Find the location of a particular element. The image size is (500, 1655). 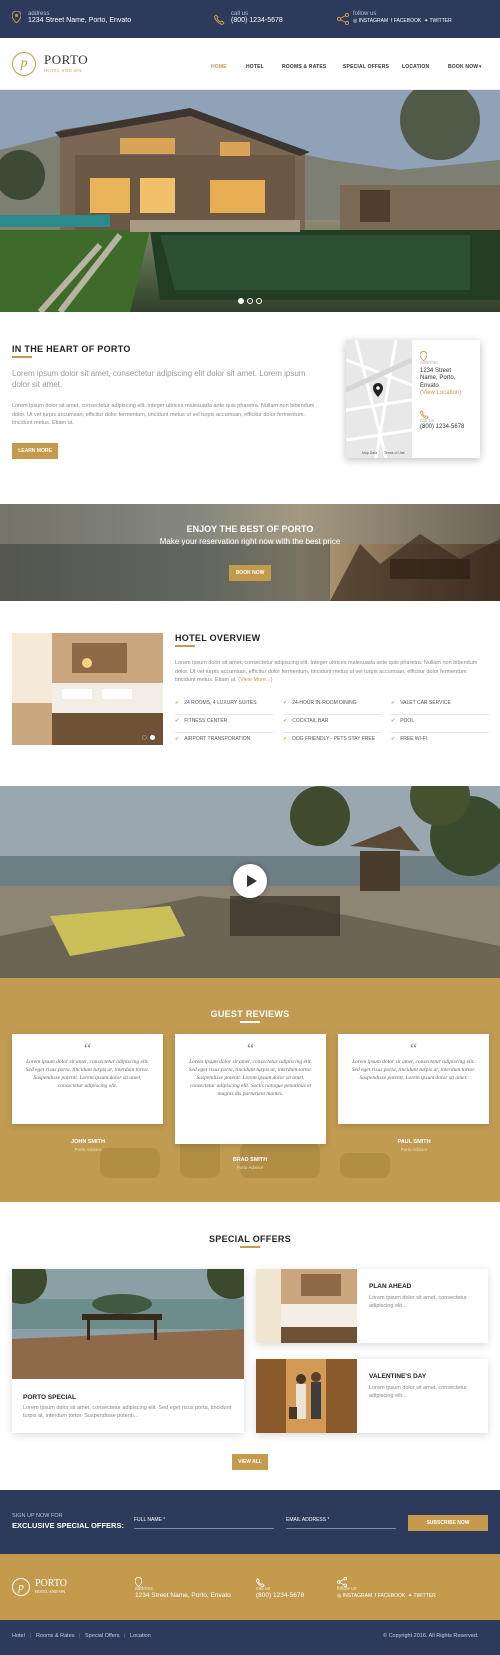

footer-twitter-link: TWITTER is located at coordinates (425, 1596).